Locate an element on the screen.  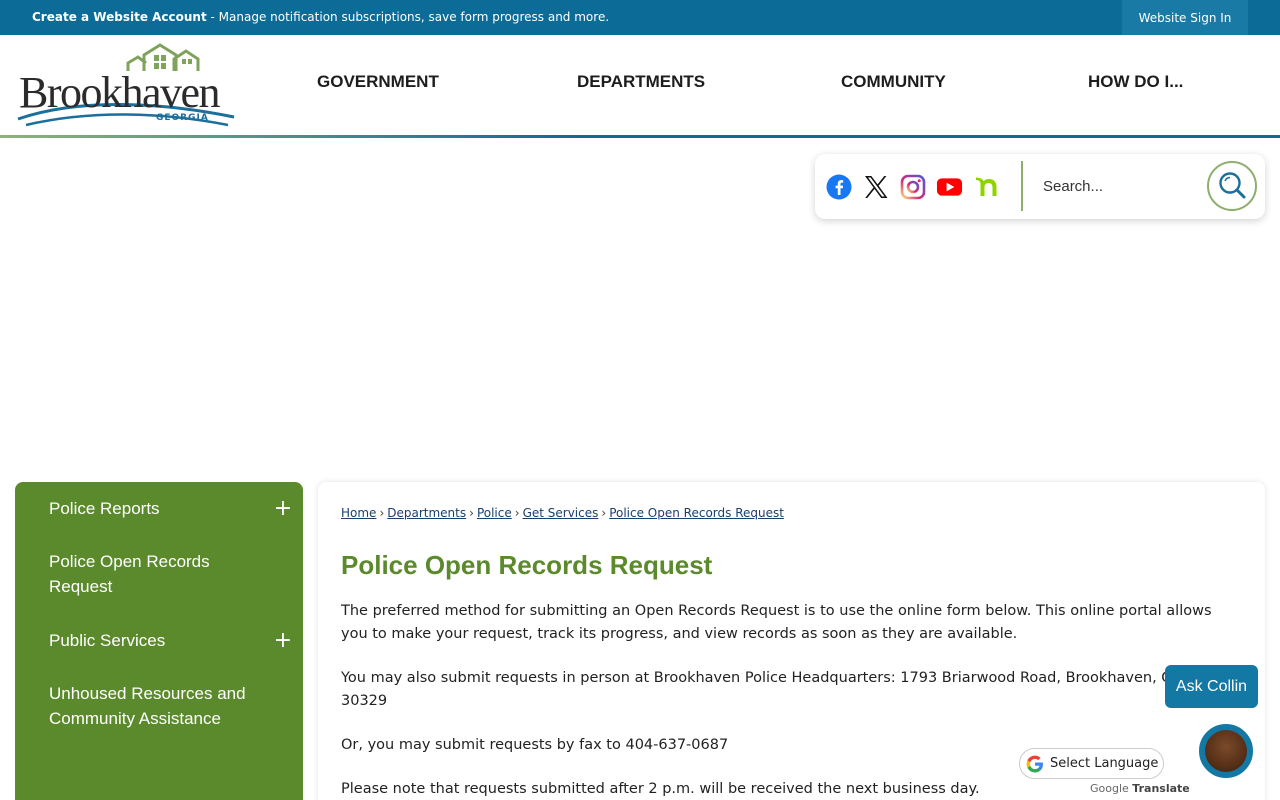
facebook-icon is located at coordinates (838, 186).